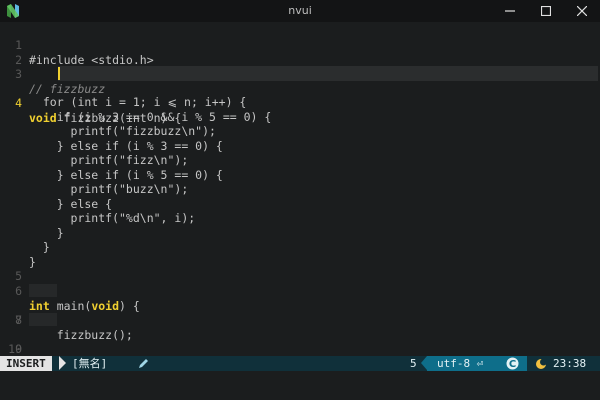 The height and width of the screenshot is (400, 600). Describe the element at coordinates (15, 348) in the screenshot. I see `line-number: 10` at that location.